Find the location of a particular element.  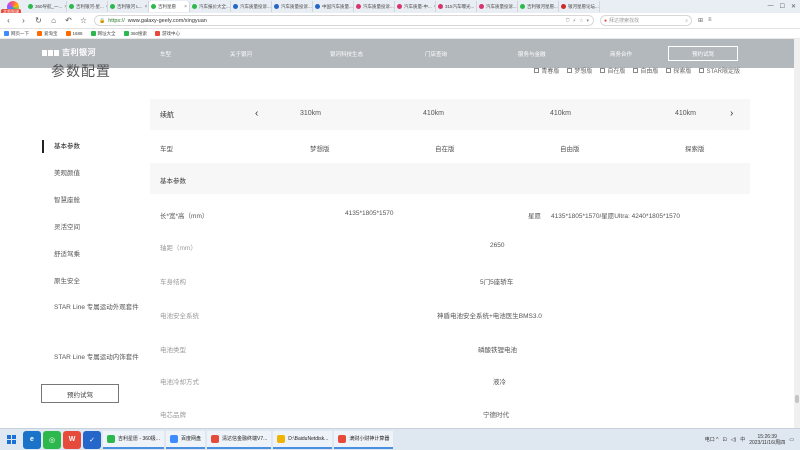

range-label: 续航 is located at coordinates (167, 115).